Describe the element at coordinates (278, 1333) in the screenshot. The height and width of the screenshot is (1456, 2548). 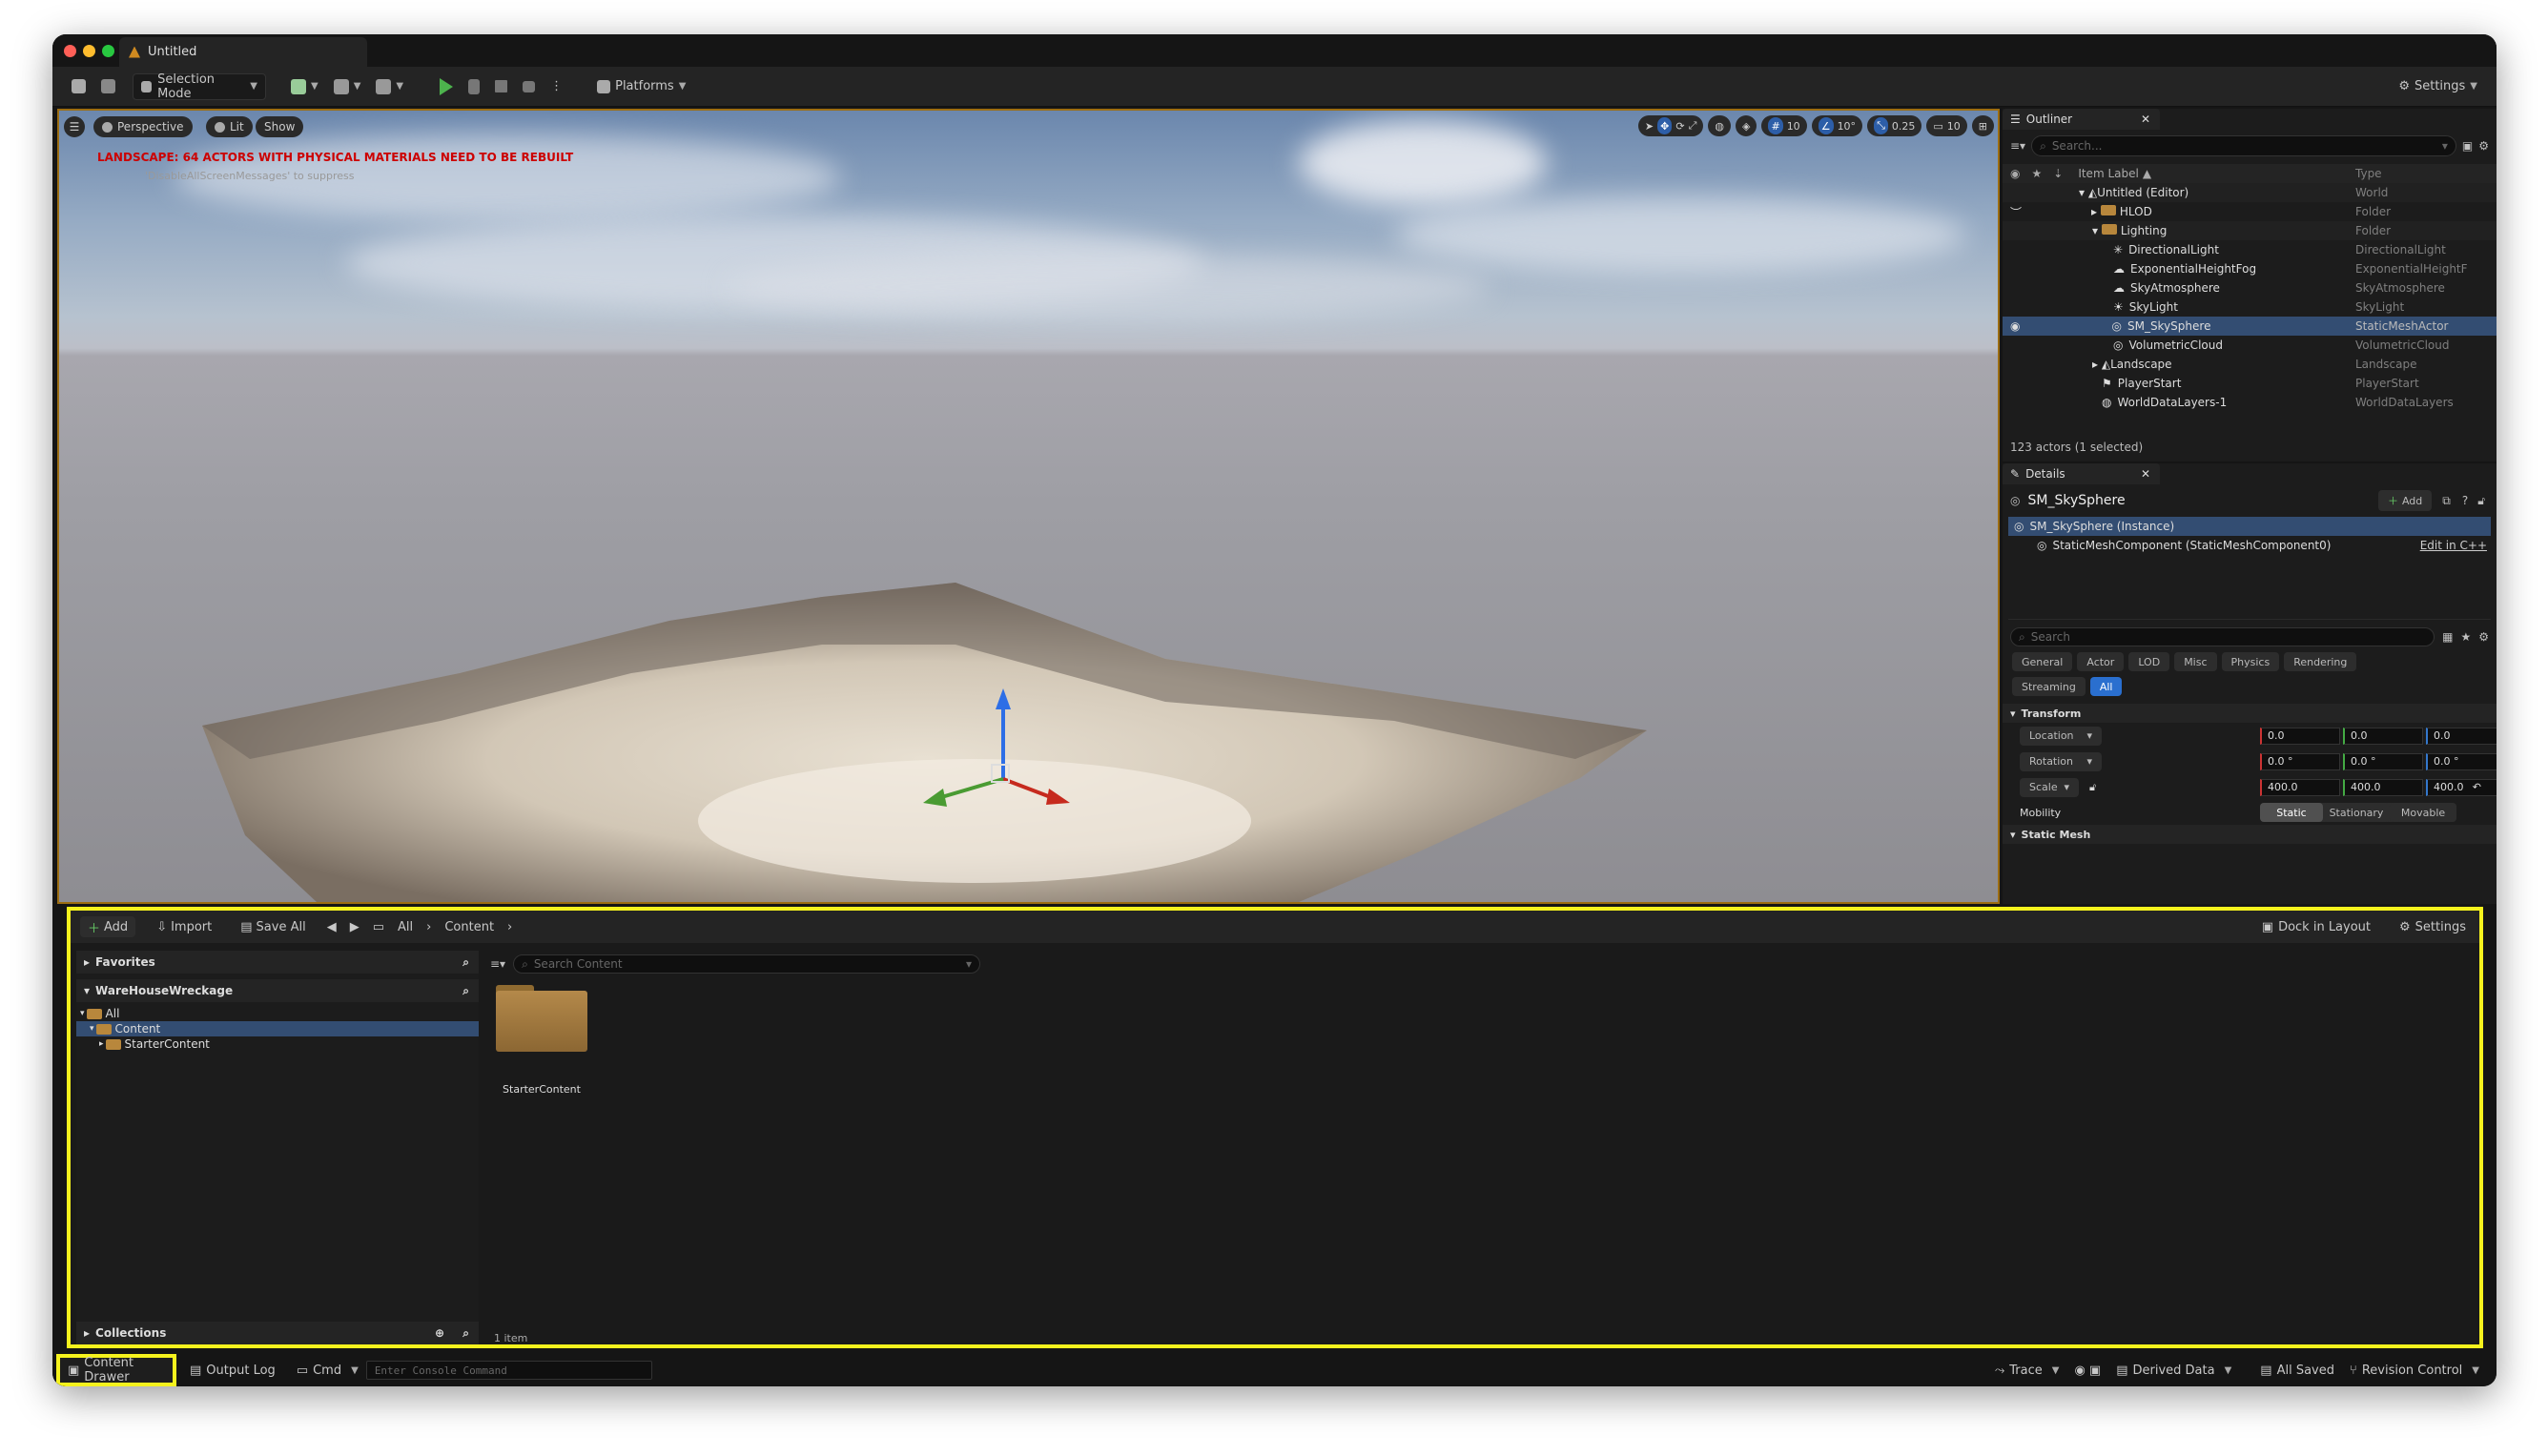
I see `collections-header: ▸ Collections ⊕ ⌕` at that location.